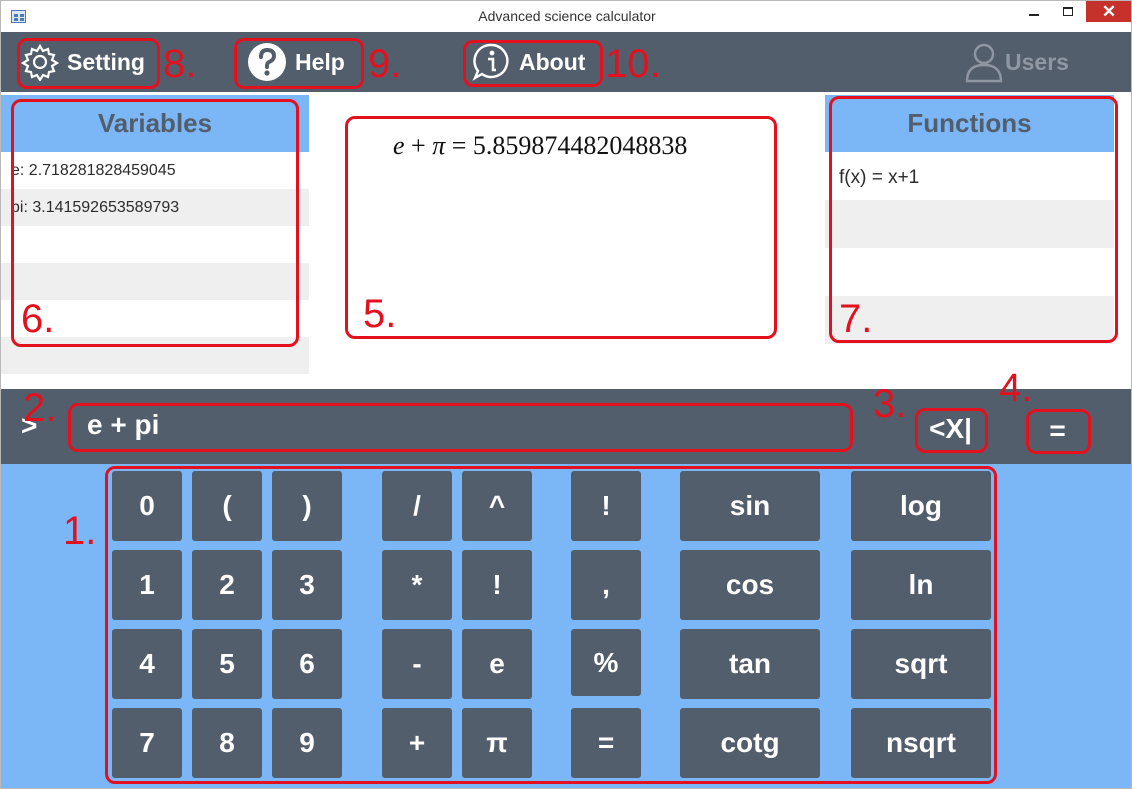 This screenshot has height=789, width=1132. Describe the element at coordinates (380, 314) in the screenshot. I see `annotation-label-5: 5.` at that location.